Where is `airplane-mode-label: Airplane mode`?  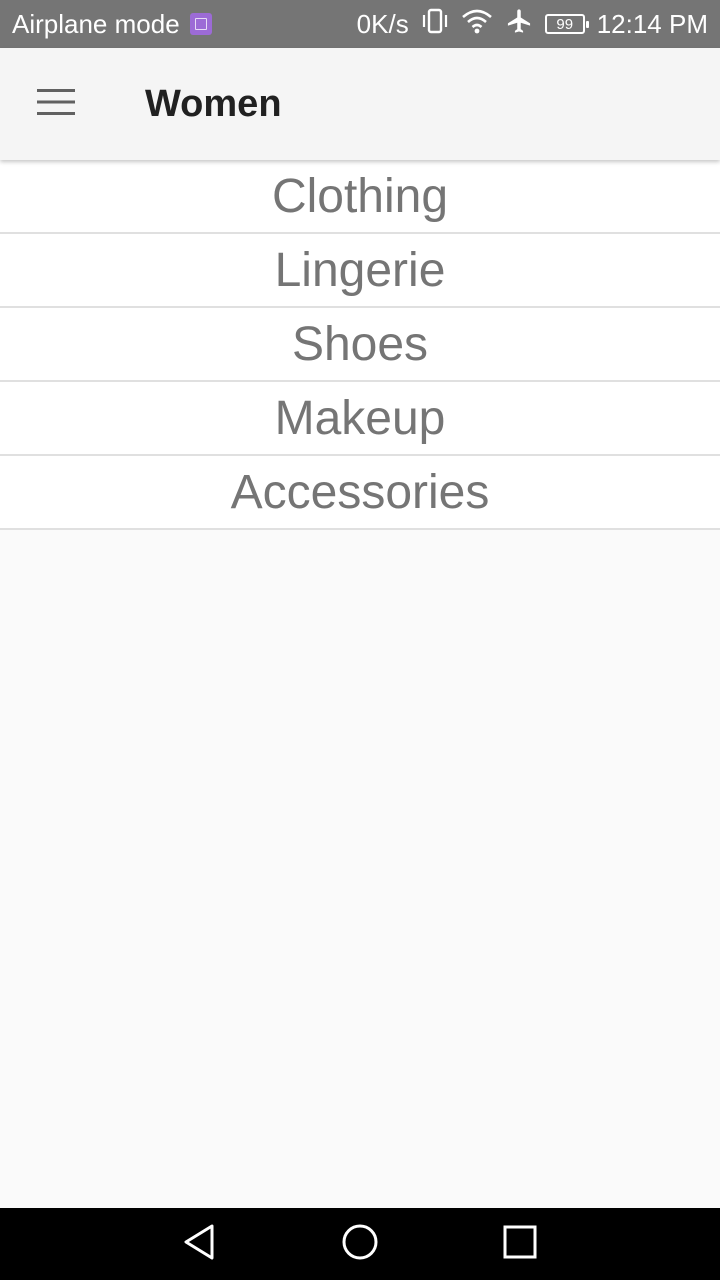 airplane-mode-label: Airplane mode is located at coordinates (96, 23).